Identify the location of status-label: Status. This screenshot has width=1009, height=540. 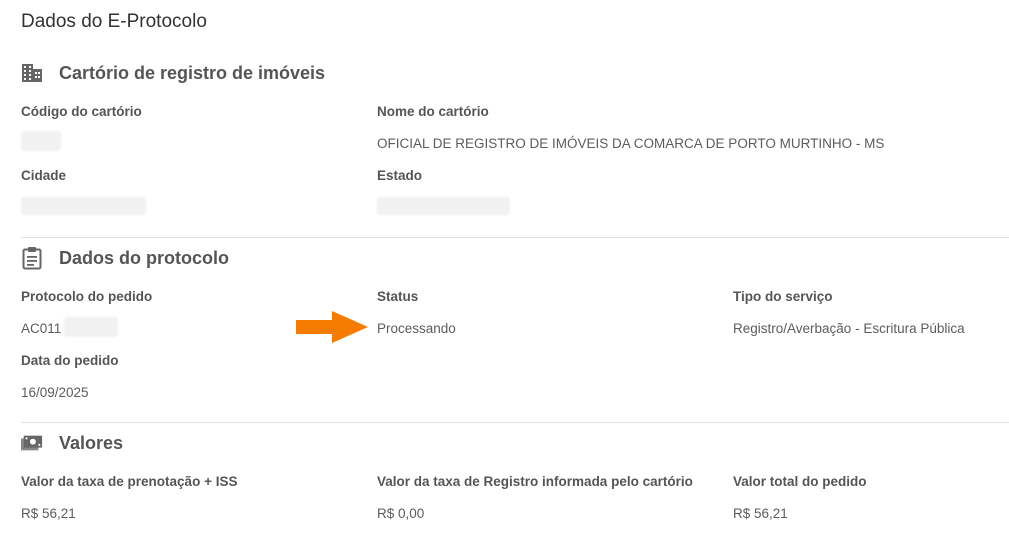
(398, 296).